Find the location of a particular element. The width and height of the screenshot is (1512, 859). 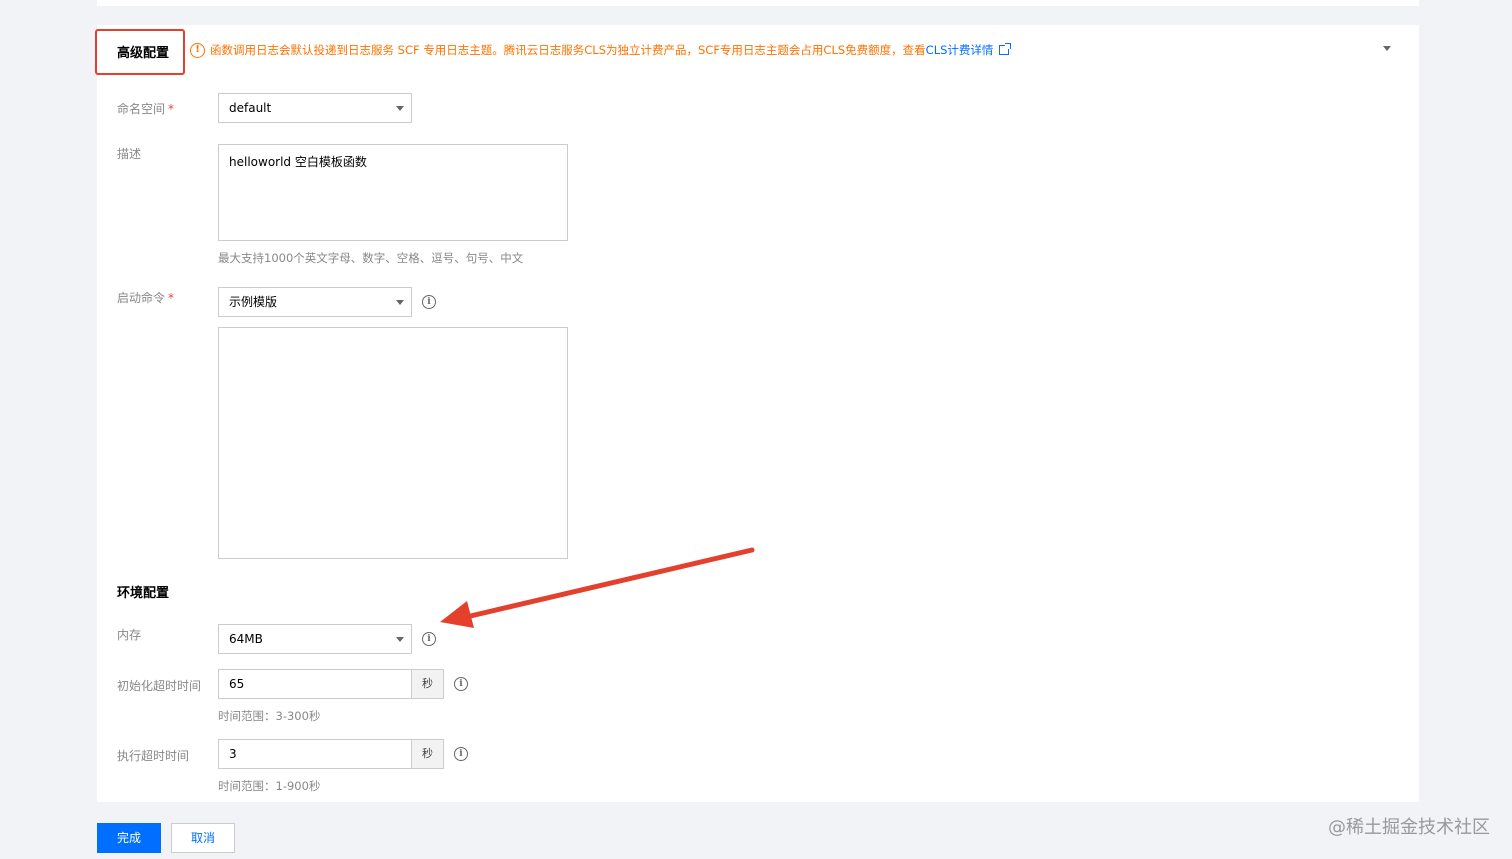

warning-icon: ! is located at coordinates (197, 50).